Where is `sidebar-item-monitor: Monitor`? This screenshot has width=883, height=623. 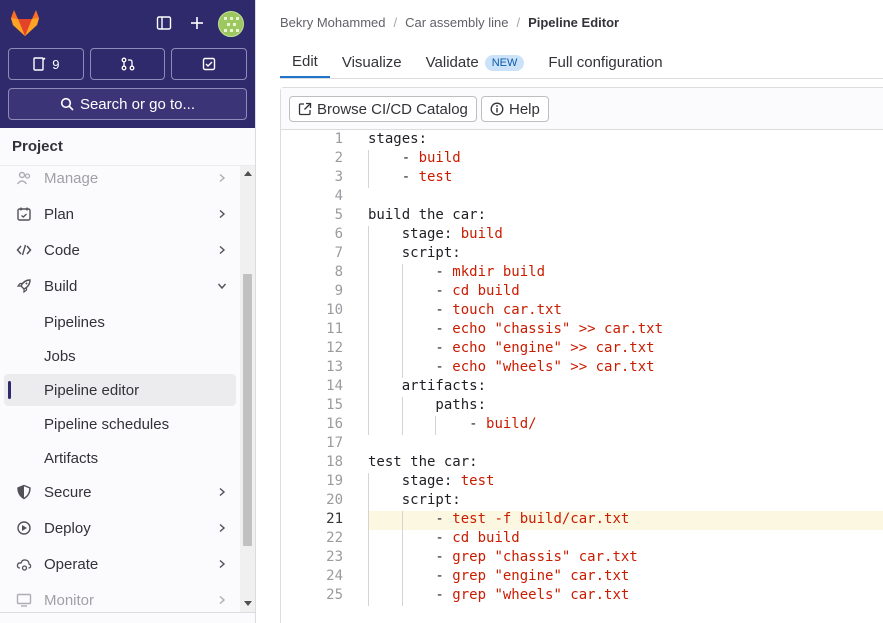 sidebar-item-monitor: Monitor is located at coordinates (120, 598).